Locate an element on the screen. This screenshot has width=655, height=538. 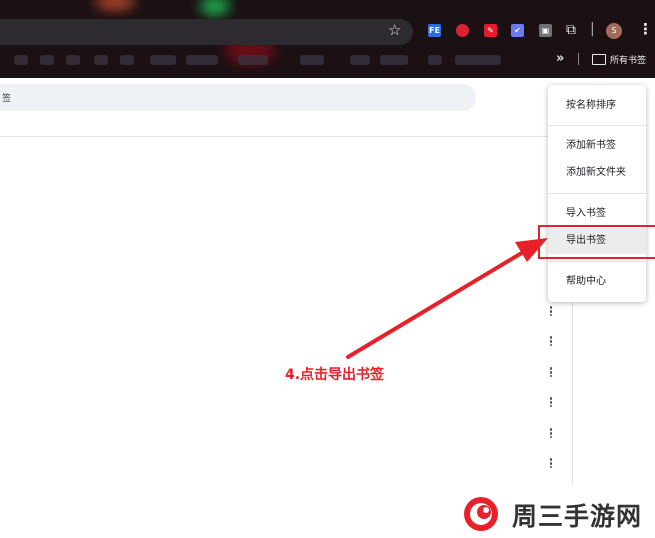
extension-window-icon: ▣ is located at coordinates (545, 30).